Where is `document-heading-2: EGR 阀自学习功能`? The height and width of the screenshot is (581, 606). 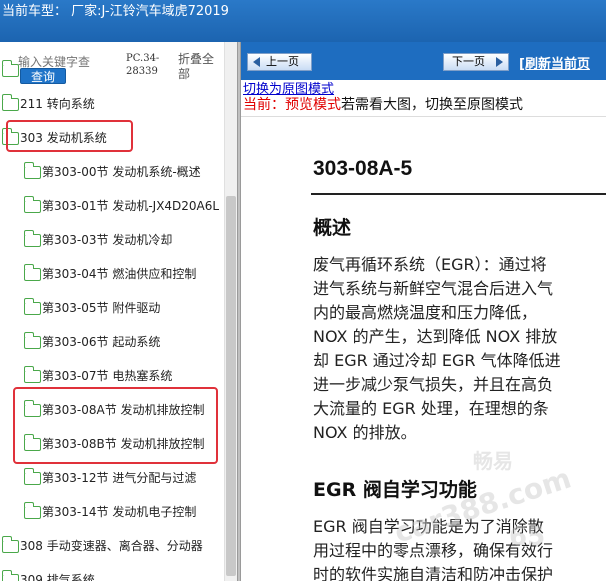 document-heading-2: EGR 阀自学习功能 is located at coordinates (395, 490).